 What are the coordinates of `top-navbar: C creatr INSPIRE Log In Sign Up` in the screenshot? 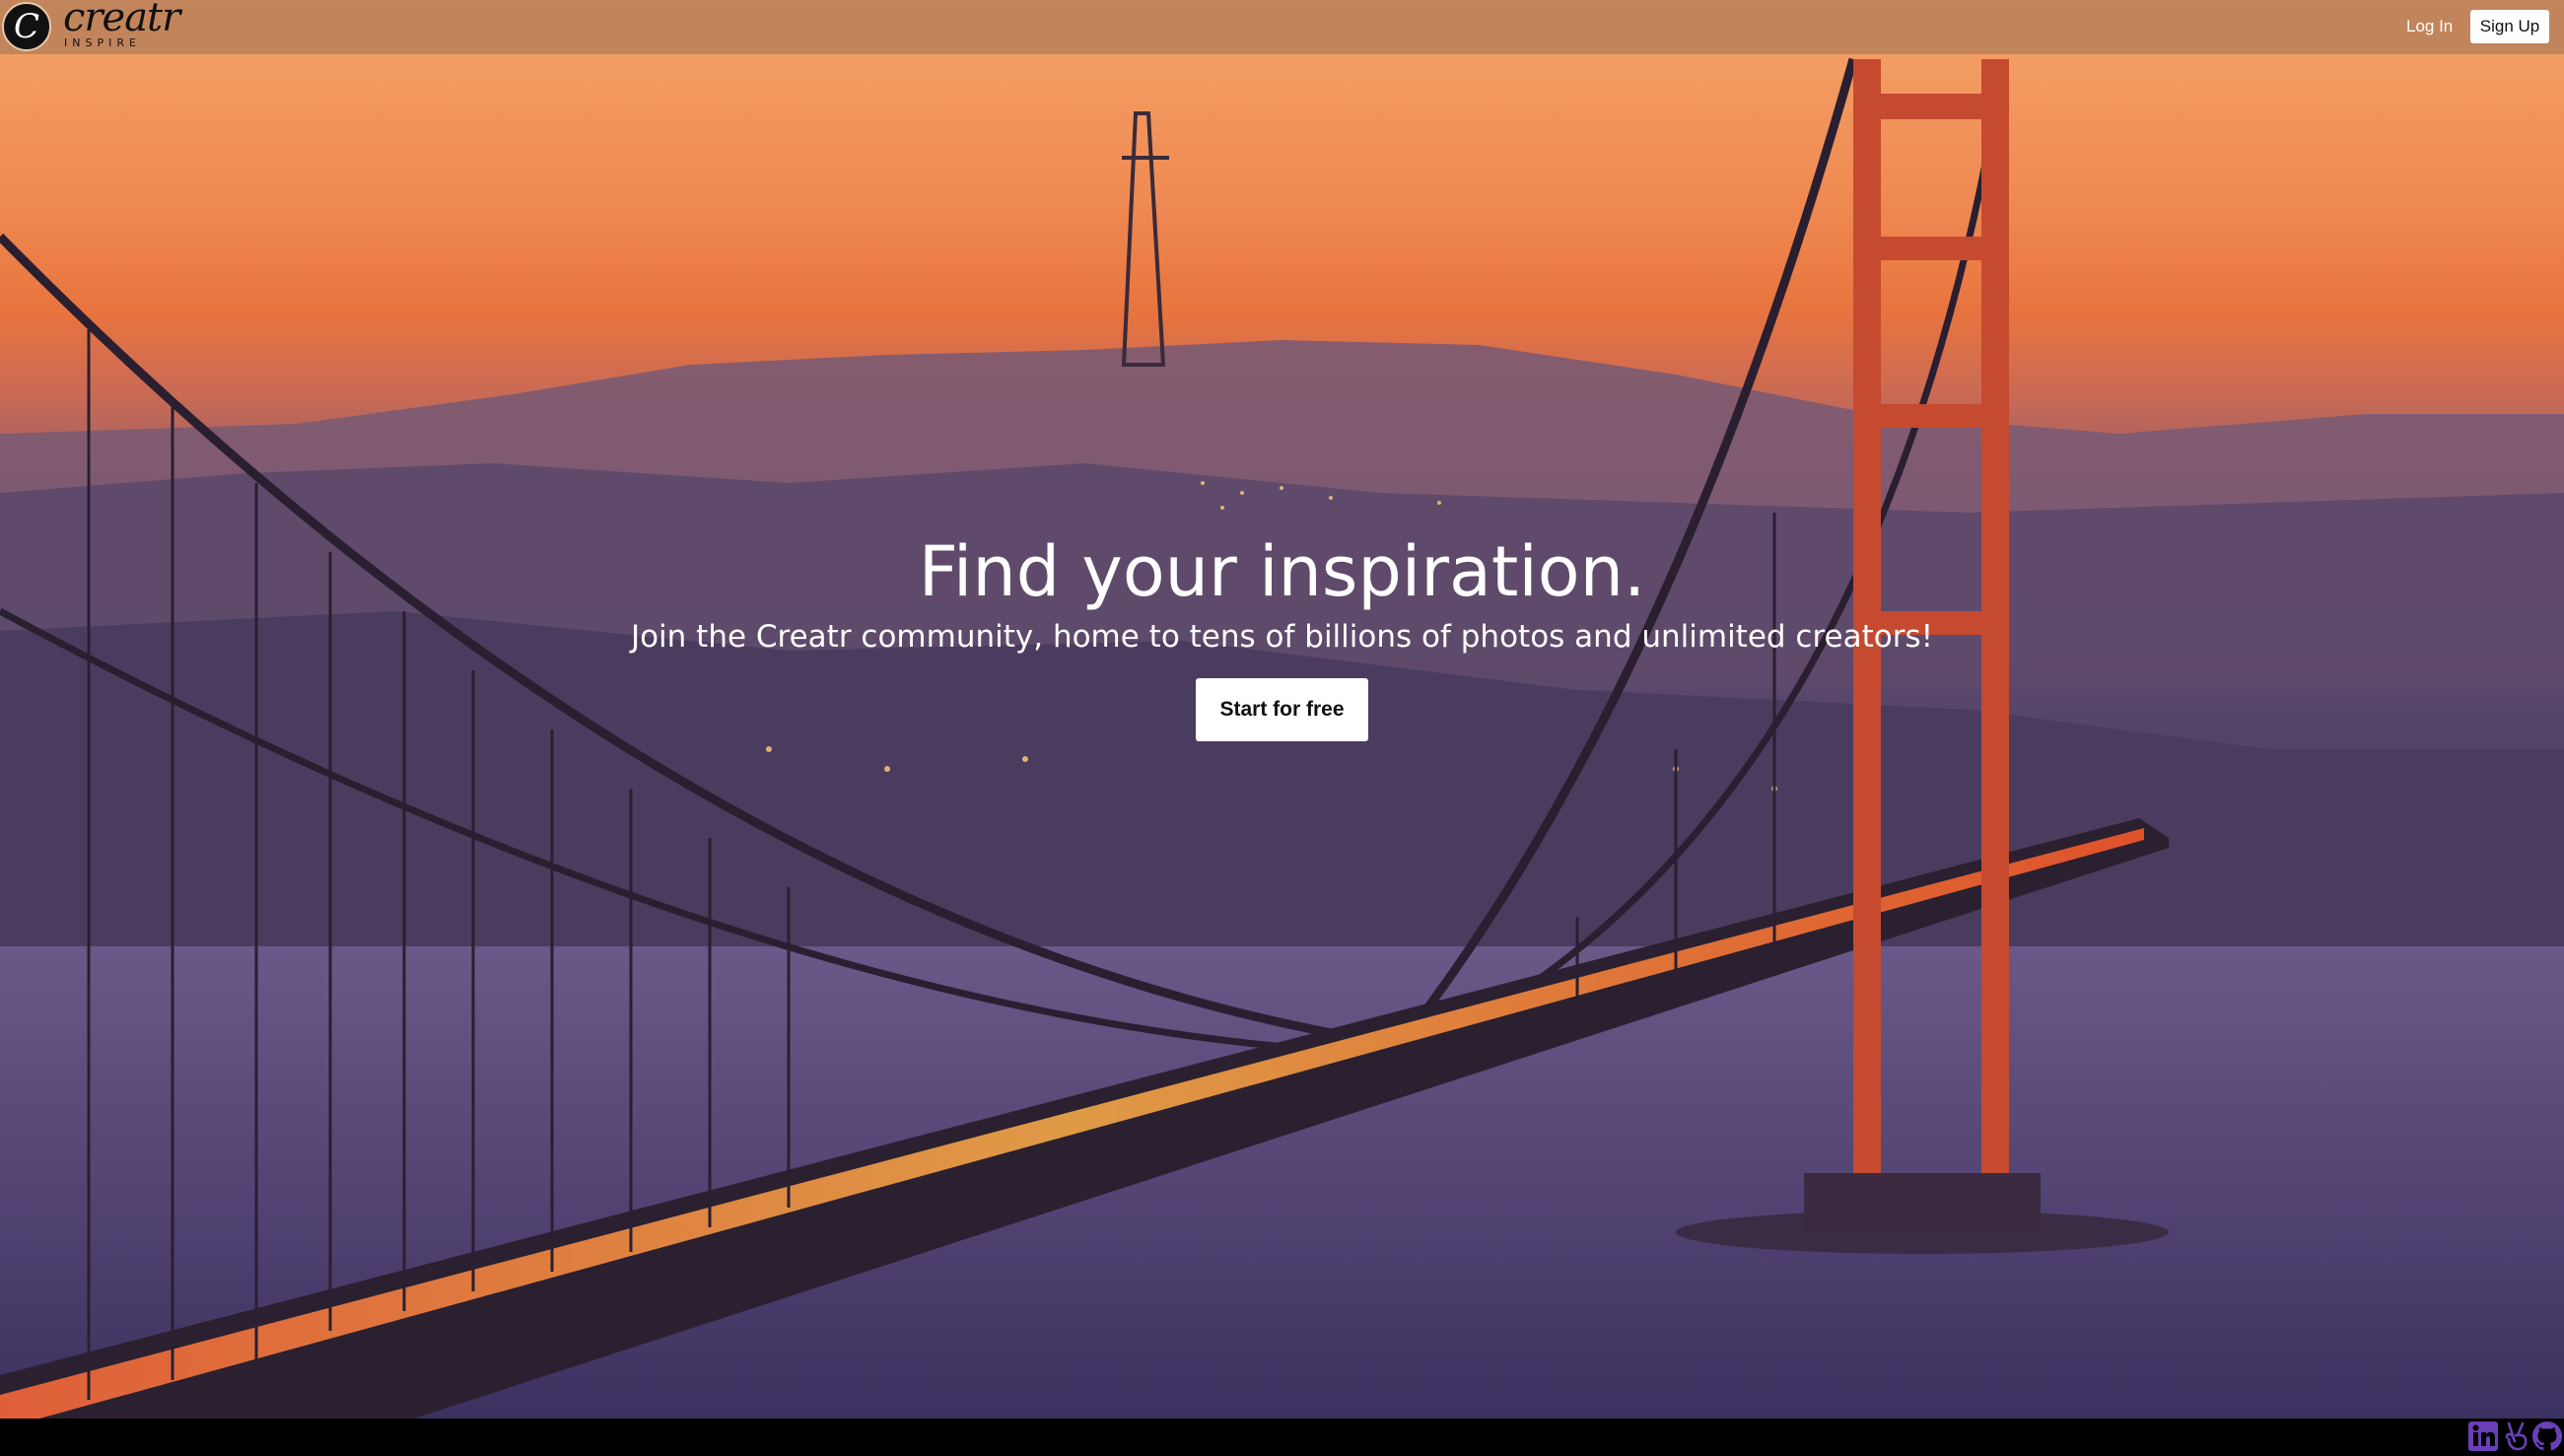 It's located at (1282, 27).